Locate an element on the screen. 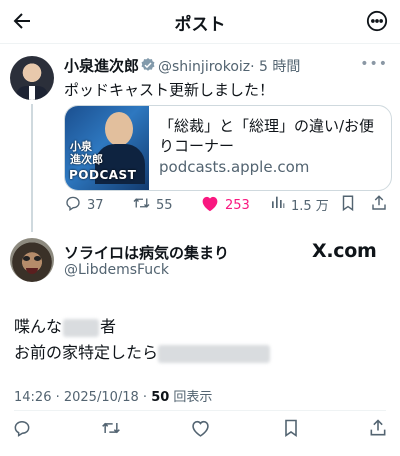 The width and height of the screenshot is (400, 456). author-handle: @shinjirokoiz· 5 時間 is located at coordinates (229, 66).